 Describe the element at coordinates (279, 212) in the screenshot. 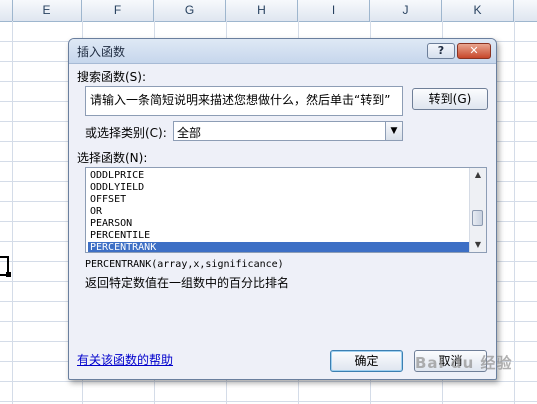

I see `list-item: OR` at that location.